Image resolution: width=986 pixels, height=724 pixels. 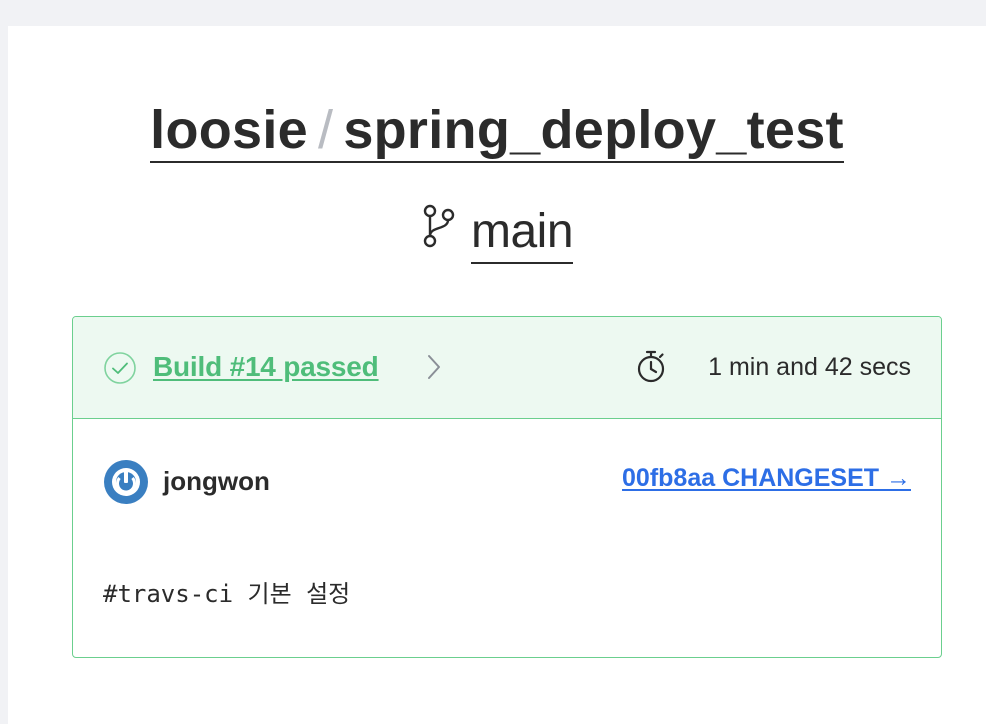 I want to click on repository-name: spring_deploy_test, so click(x=593, y=130).